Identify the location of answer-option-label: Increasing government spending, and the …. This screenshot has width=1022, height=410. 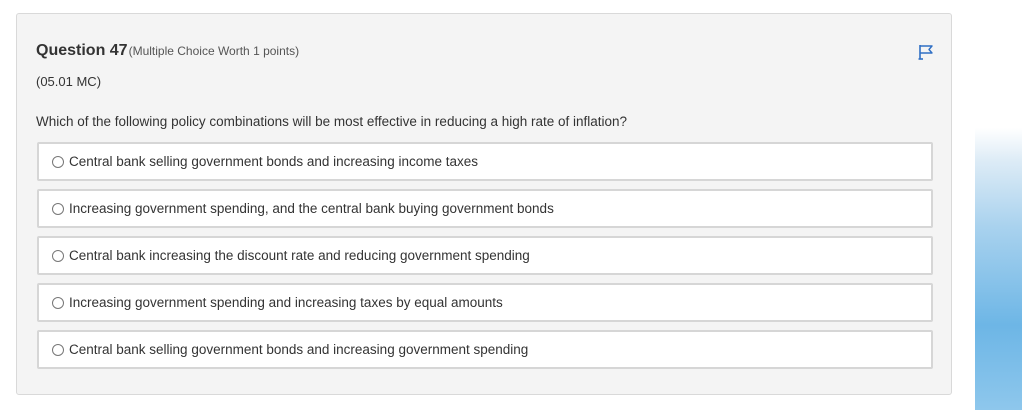
(311, 208).